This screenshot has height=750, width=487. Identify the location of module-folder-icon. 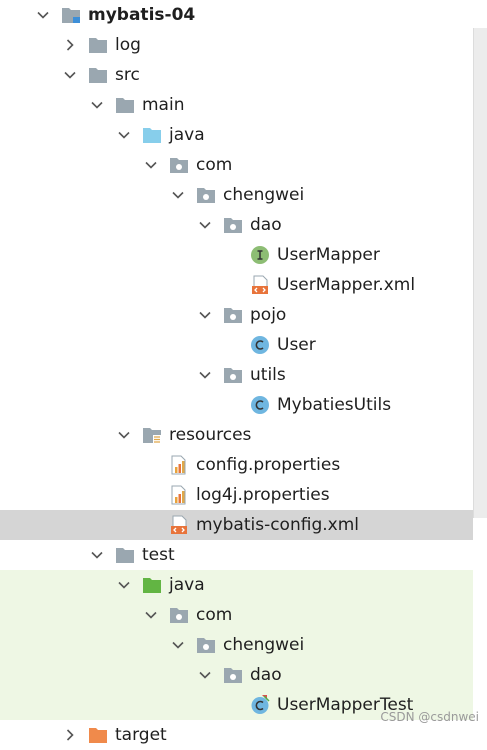
(71, 15).